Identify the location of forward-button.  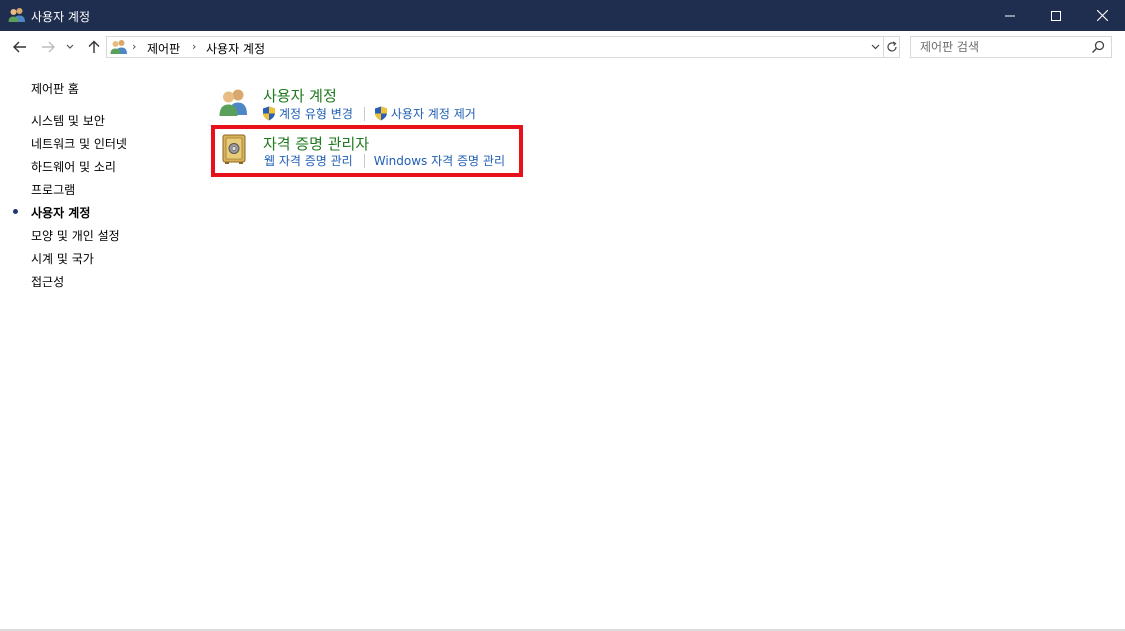
(48, 47).